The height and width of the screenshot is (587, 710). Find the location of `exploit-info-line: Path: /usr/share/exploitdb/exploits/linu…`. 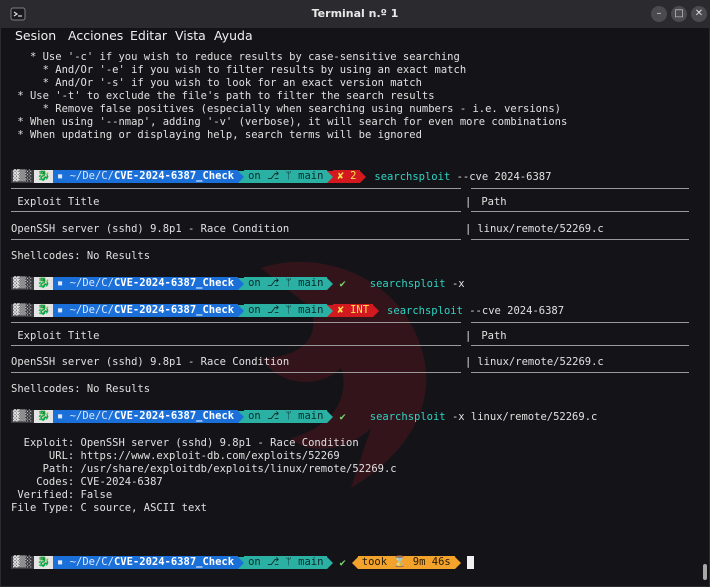

exploit-info-line: Path: /usr/share/exploitdb/exploits/linu… is located at coordinates (204, 469).